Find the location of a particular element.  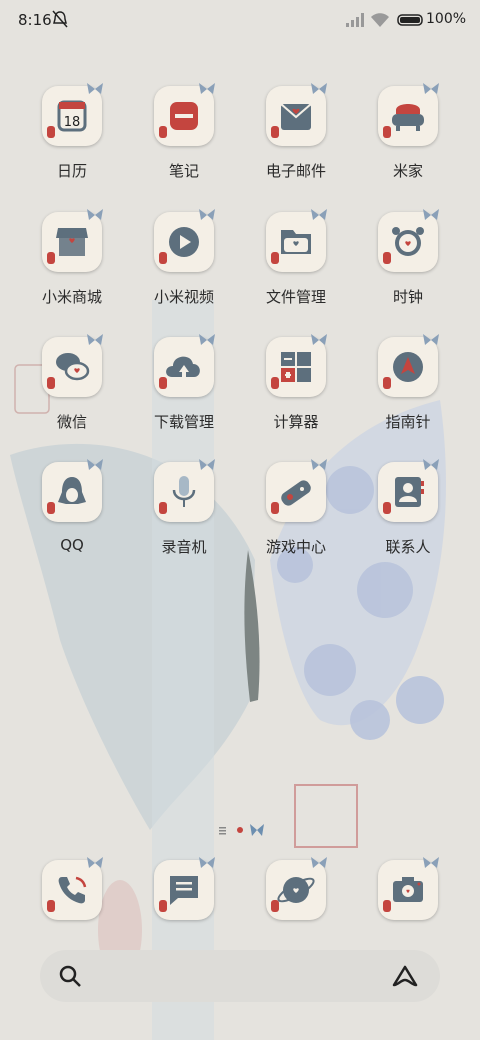

app-label: 微信 is located at coordinates (71, 422).